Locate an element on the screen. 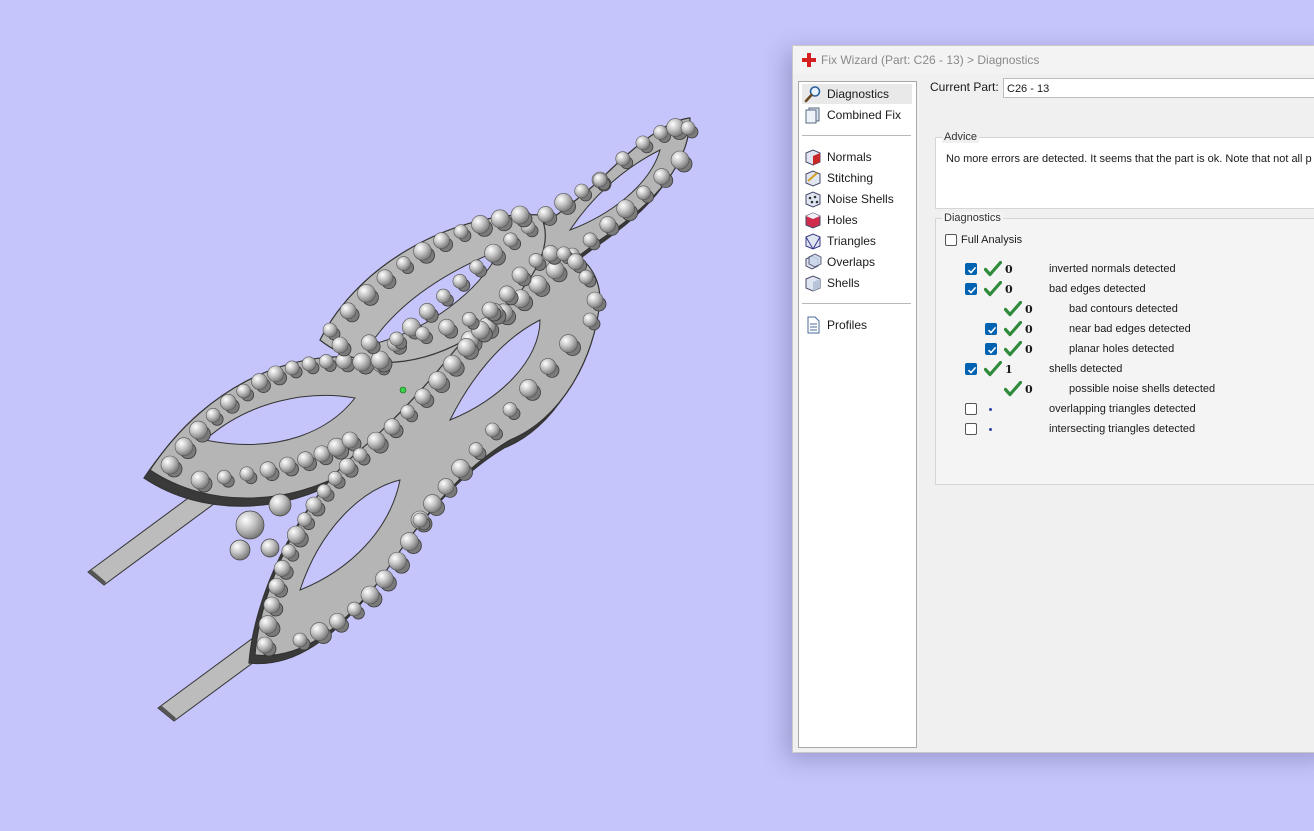 This screenshot has height=831, width=1314. diagnostic-row: overlapping triangles detected is located at coordinates (1125, 409).